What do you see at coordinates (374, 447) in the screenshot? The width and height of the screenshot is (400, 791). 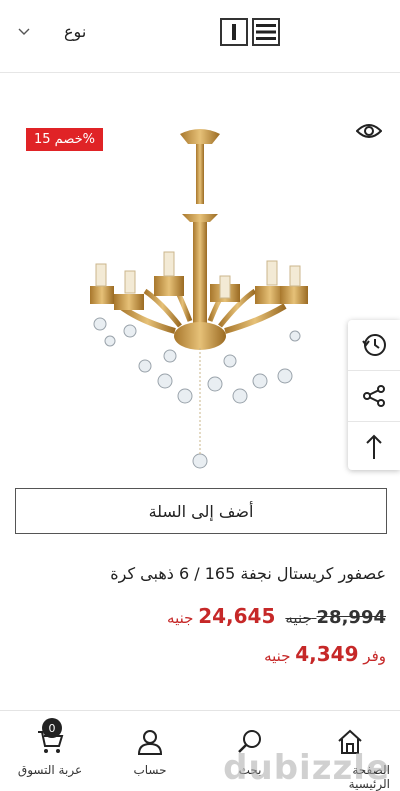 I see `arrow-up-icon` at bounding box center [374, 447].